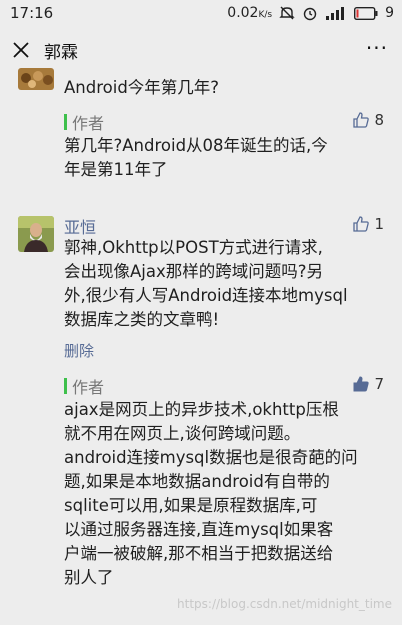  I want to click on close-icon, so click(21, 50).